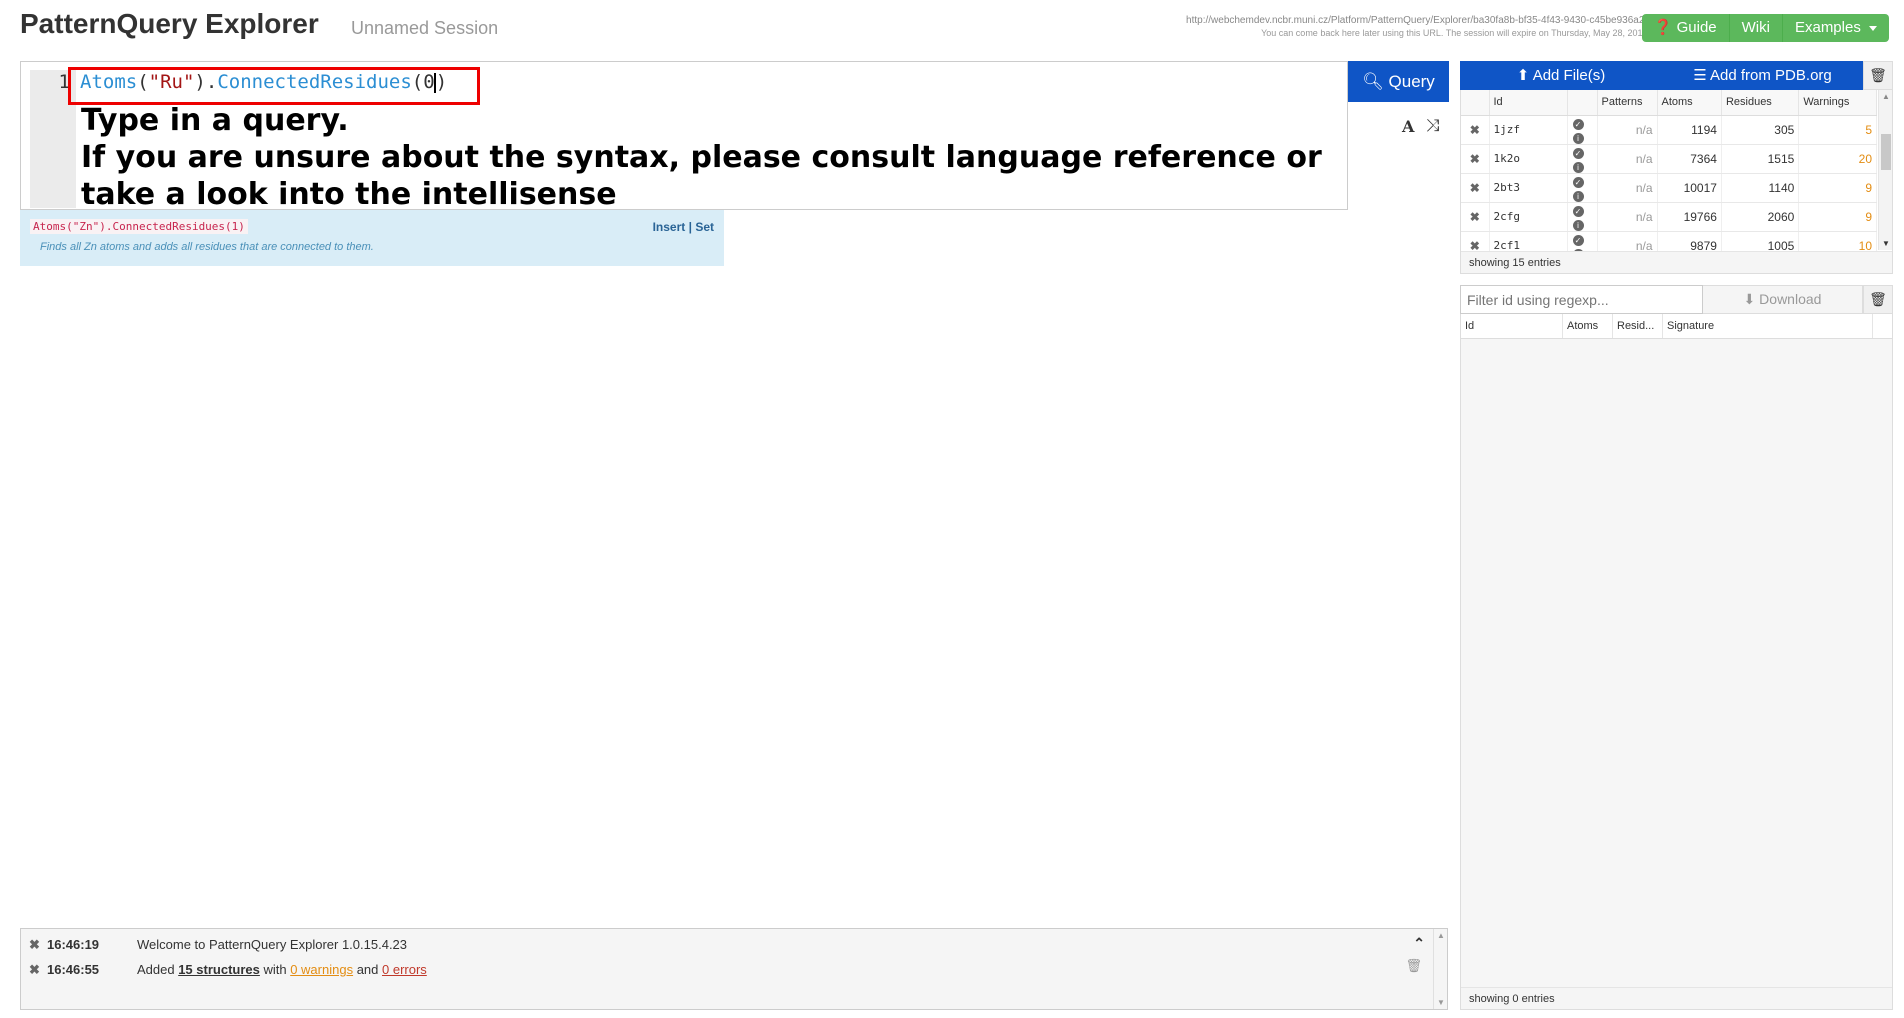 The height and width of the screenshot is (1018, 1904). I want to click on add-pdb-button: ☰ Add from PDB.org, so click(1762, 75).